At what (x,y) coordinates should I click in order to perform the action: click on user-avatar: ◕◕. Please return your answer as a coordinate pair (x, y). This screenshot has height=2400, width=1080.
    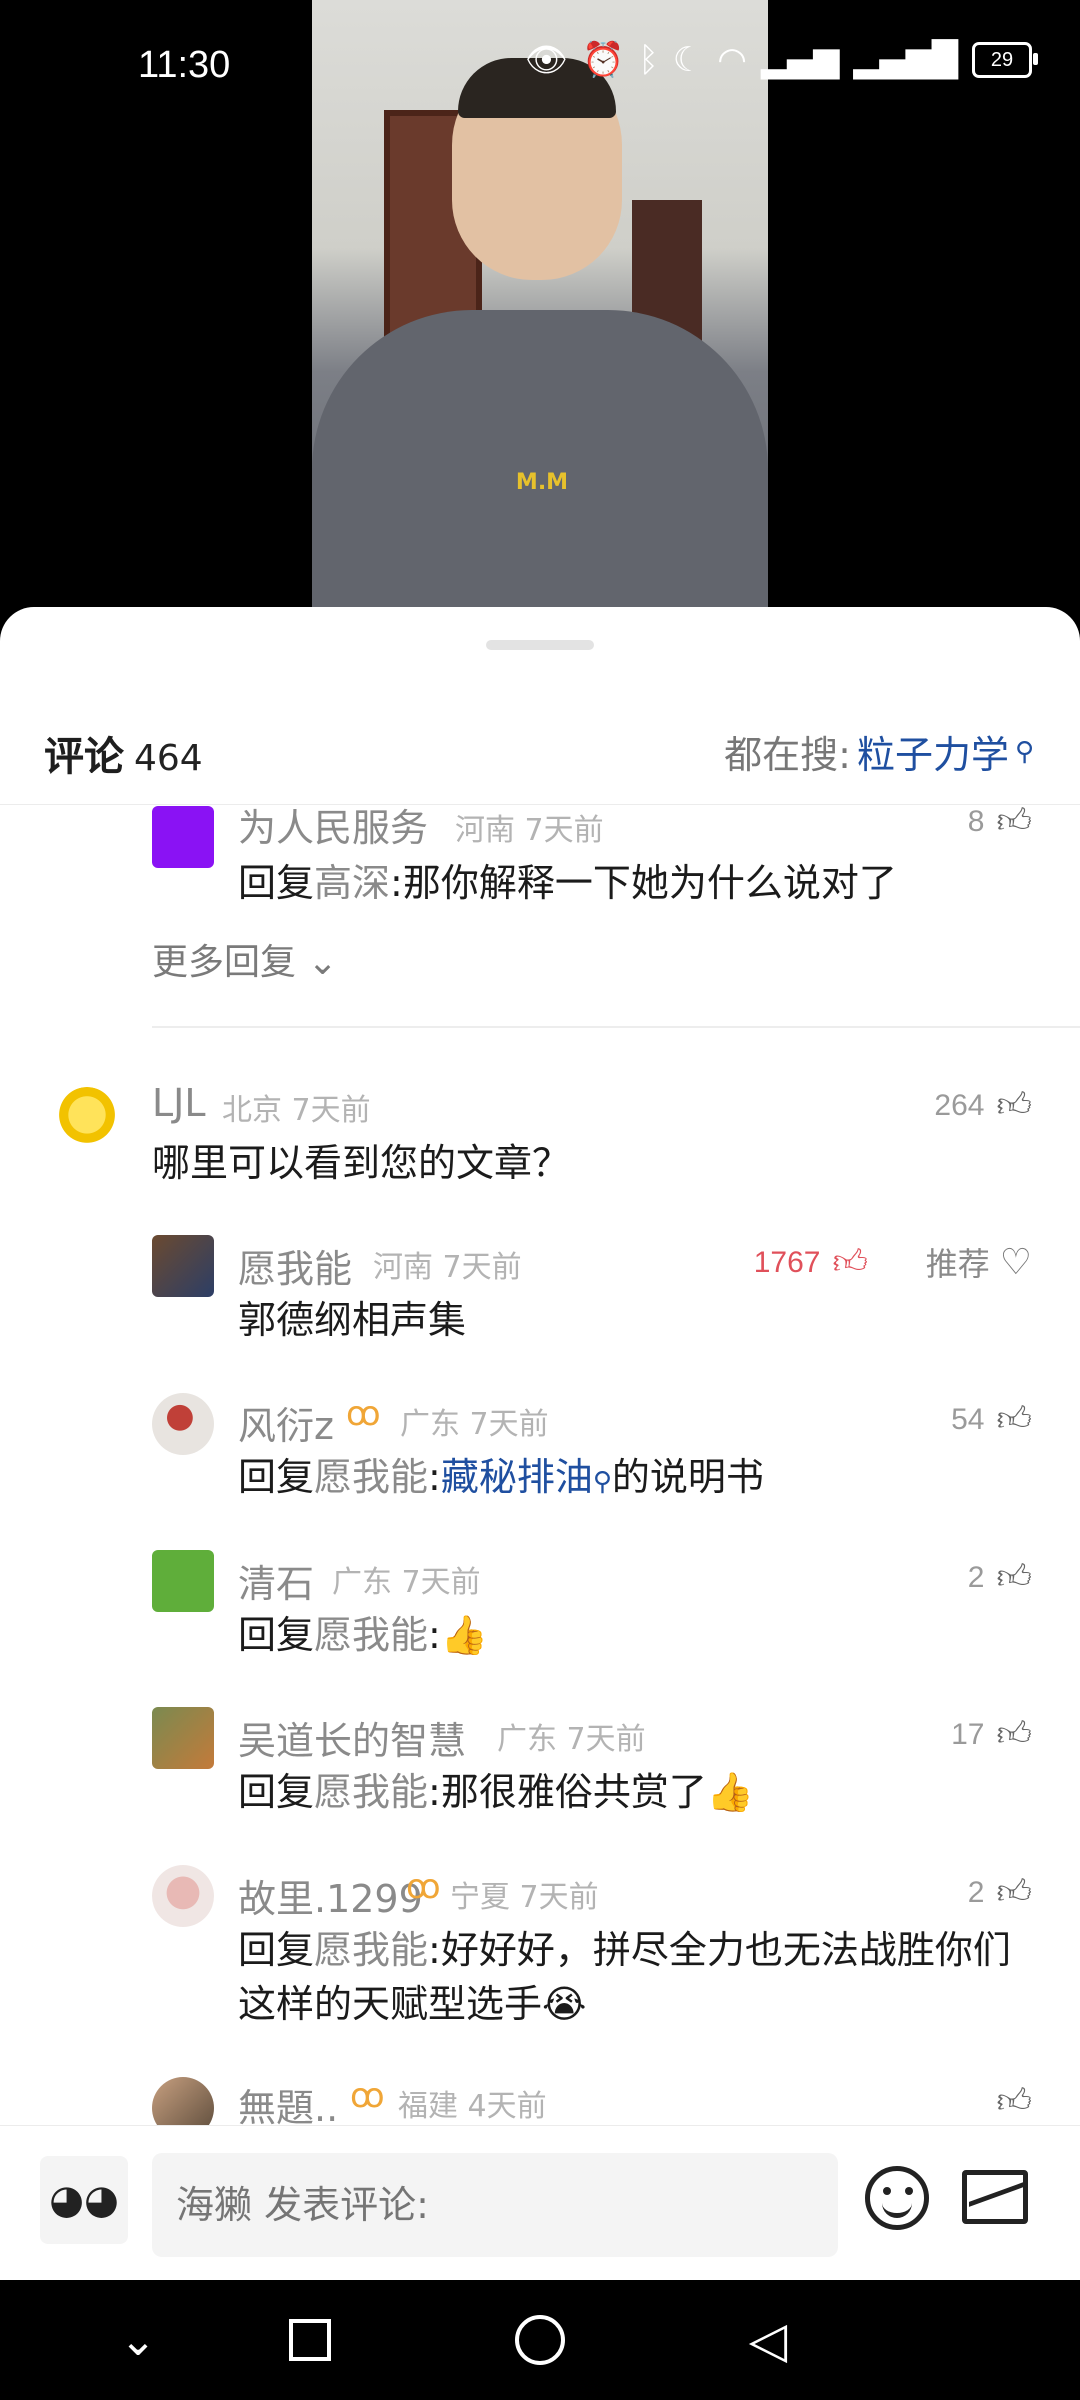
    Looking at the image, I should click on (84, 2200).